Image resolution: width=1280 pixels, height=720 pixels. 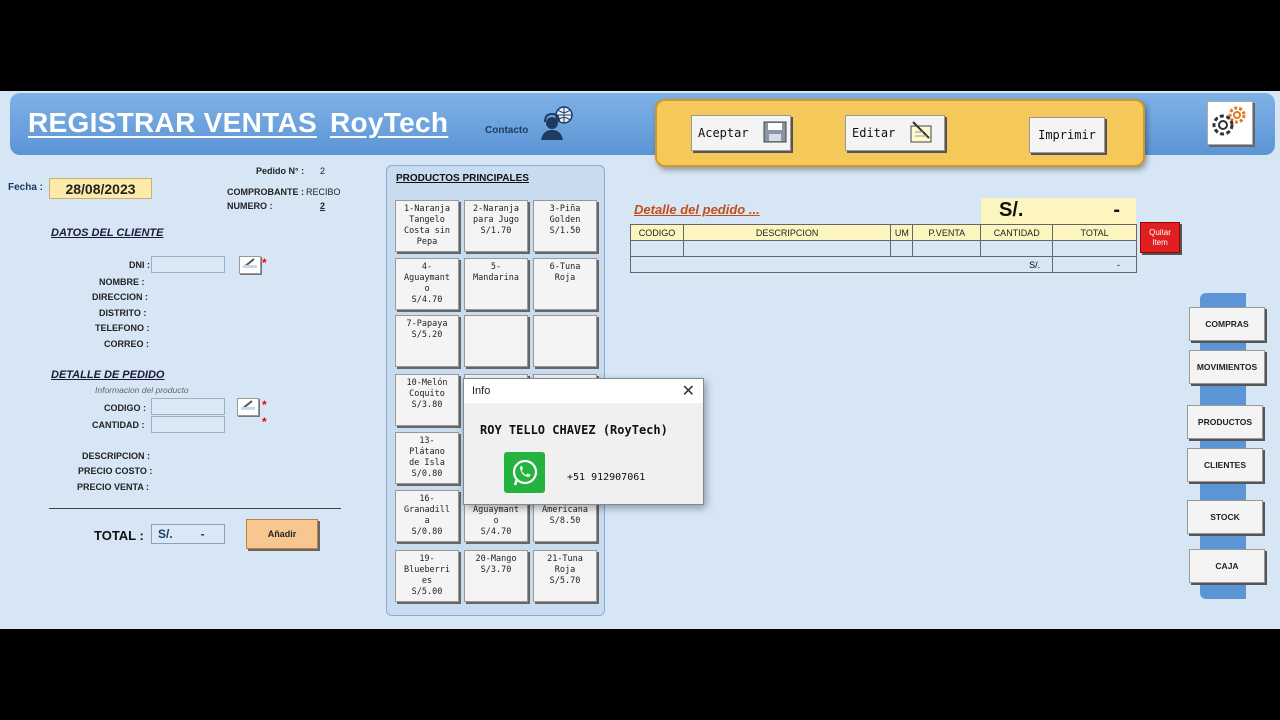 I want to click on comprobante-value: RECIBO, so click(x=323, y=192).